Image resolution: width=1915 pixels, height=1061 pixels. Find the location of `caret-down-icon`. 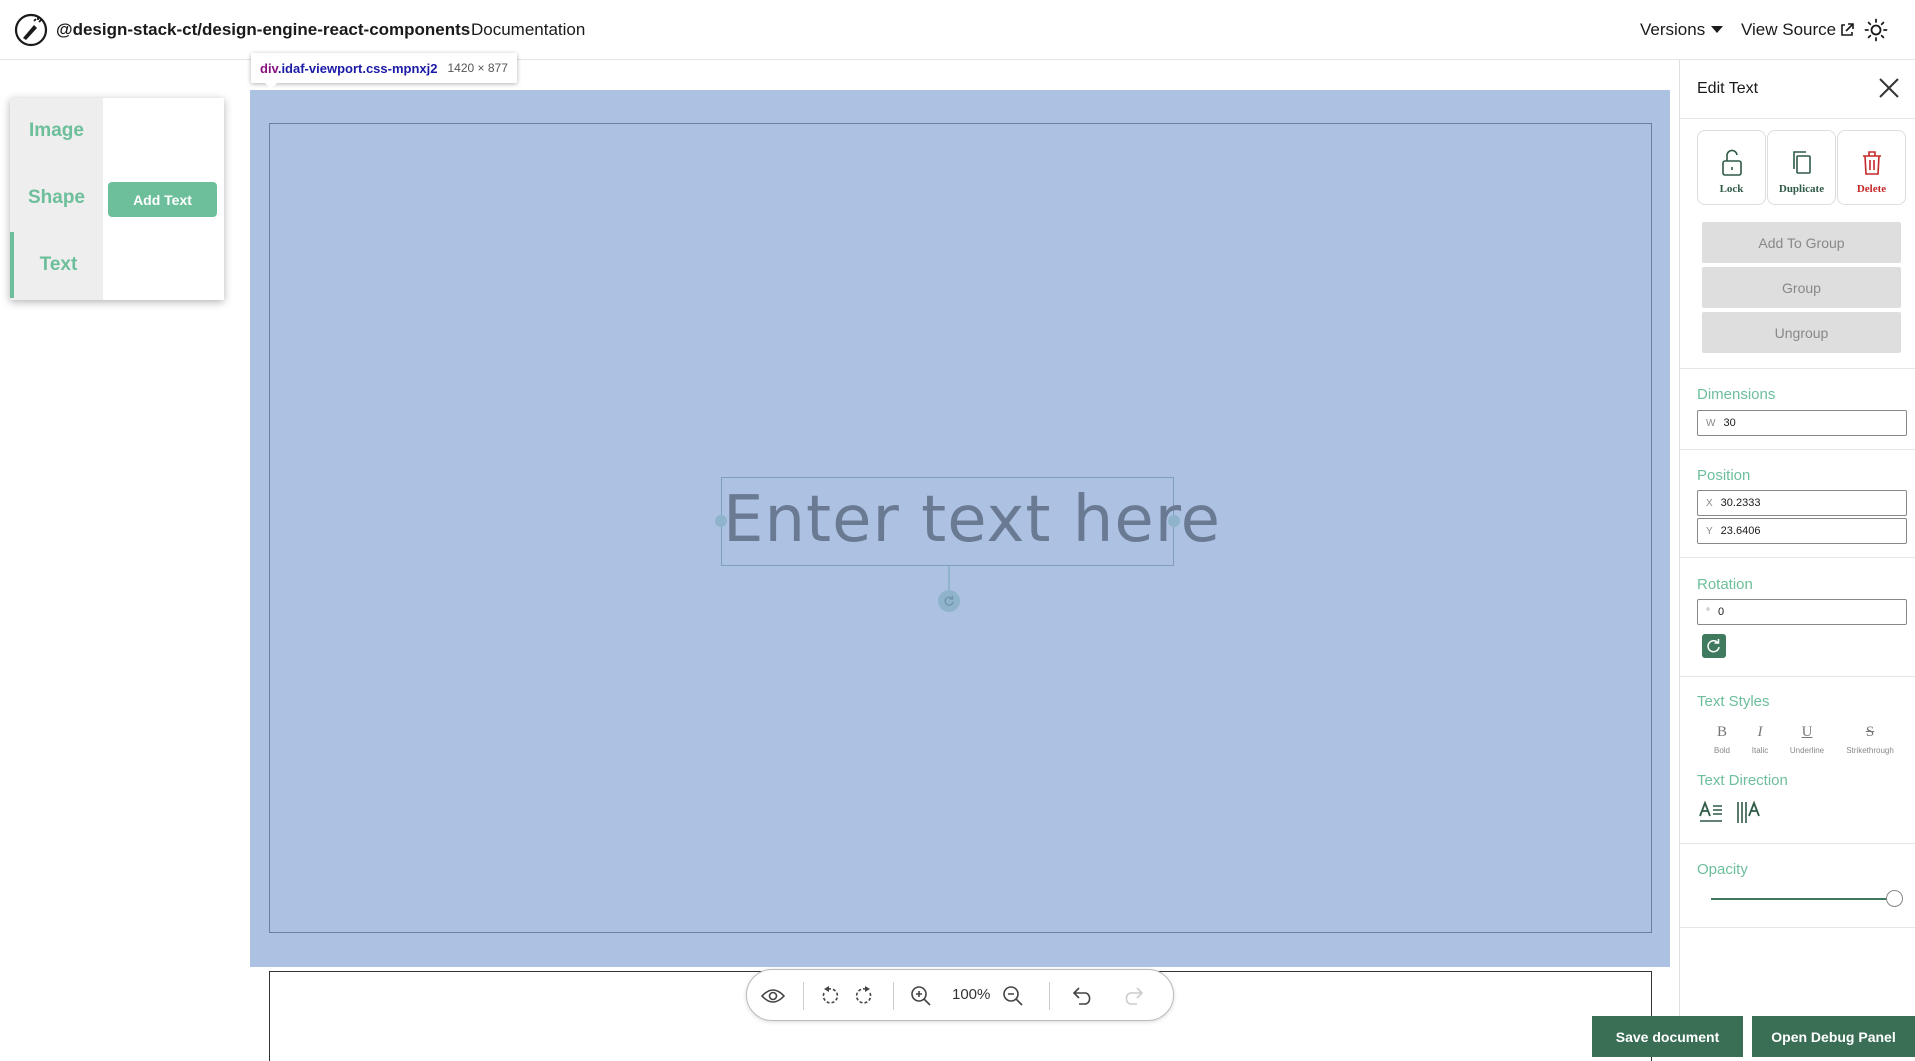

caret-down-icon is located at coordinates (1717, 29).